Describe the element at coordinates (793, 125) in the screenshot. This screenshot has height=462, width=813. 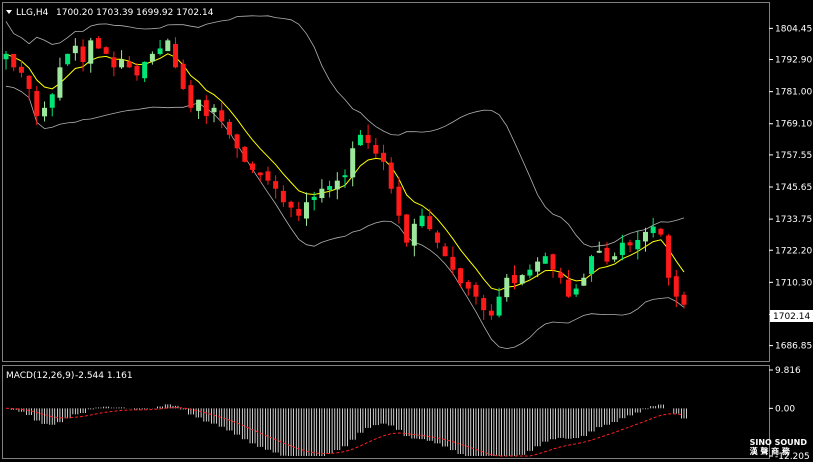
I see `price-tick-label: 1769.10` at that location.